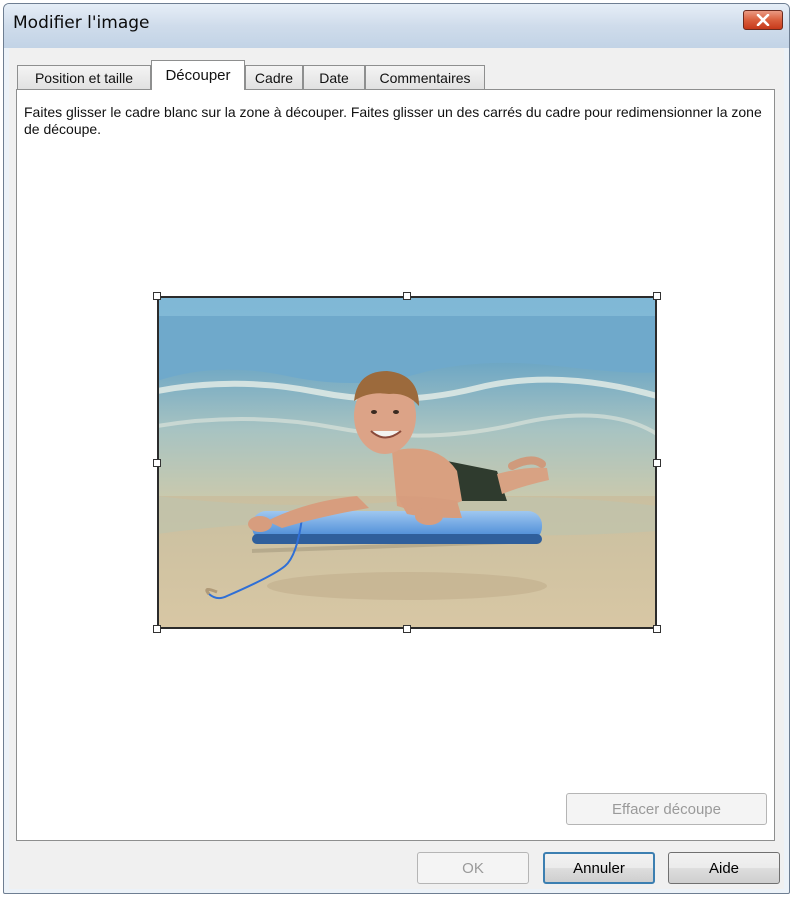 This screenshot has height=899, width=795. I want to click on close-icon, so click(763, 20).